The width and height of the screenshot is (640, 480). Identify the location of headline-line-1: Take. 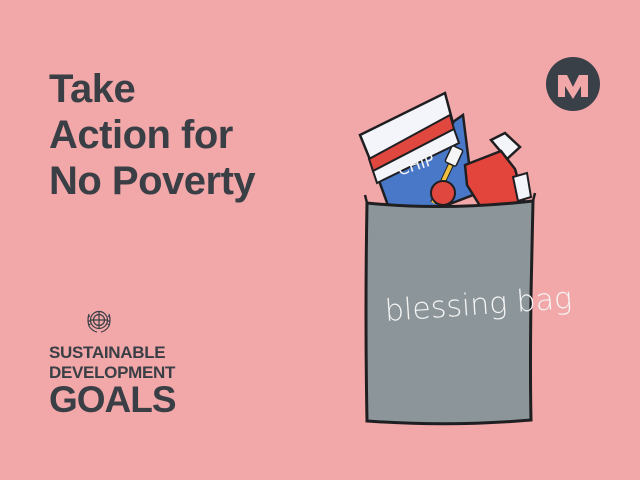
(92, 89).